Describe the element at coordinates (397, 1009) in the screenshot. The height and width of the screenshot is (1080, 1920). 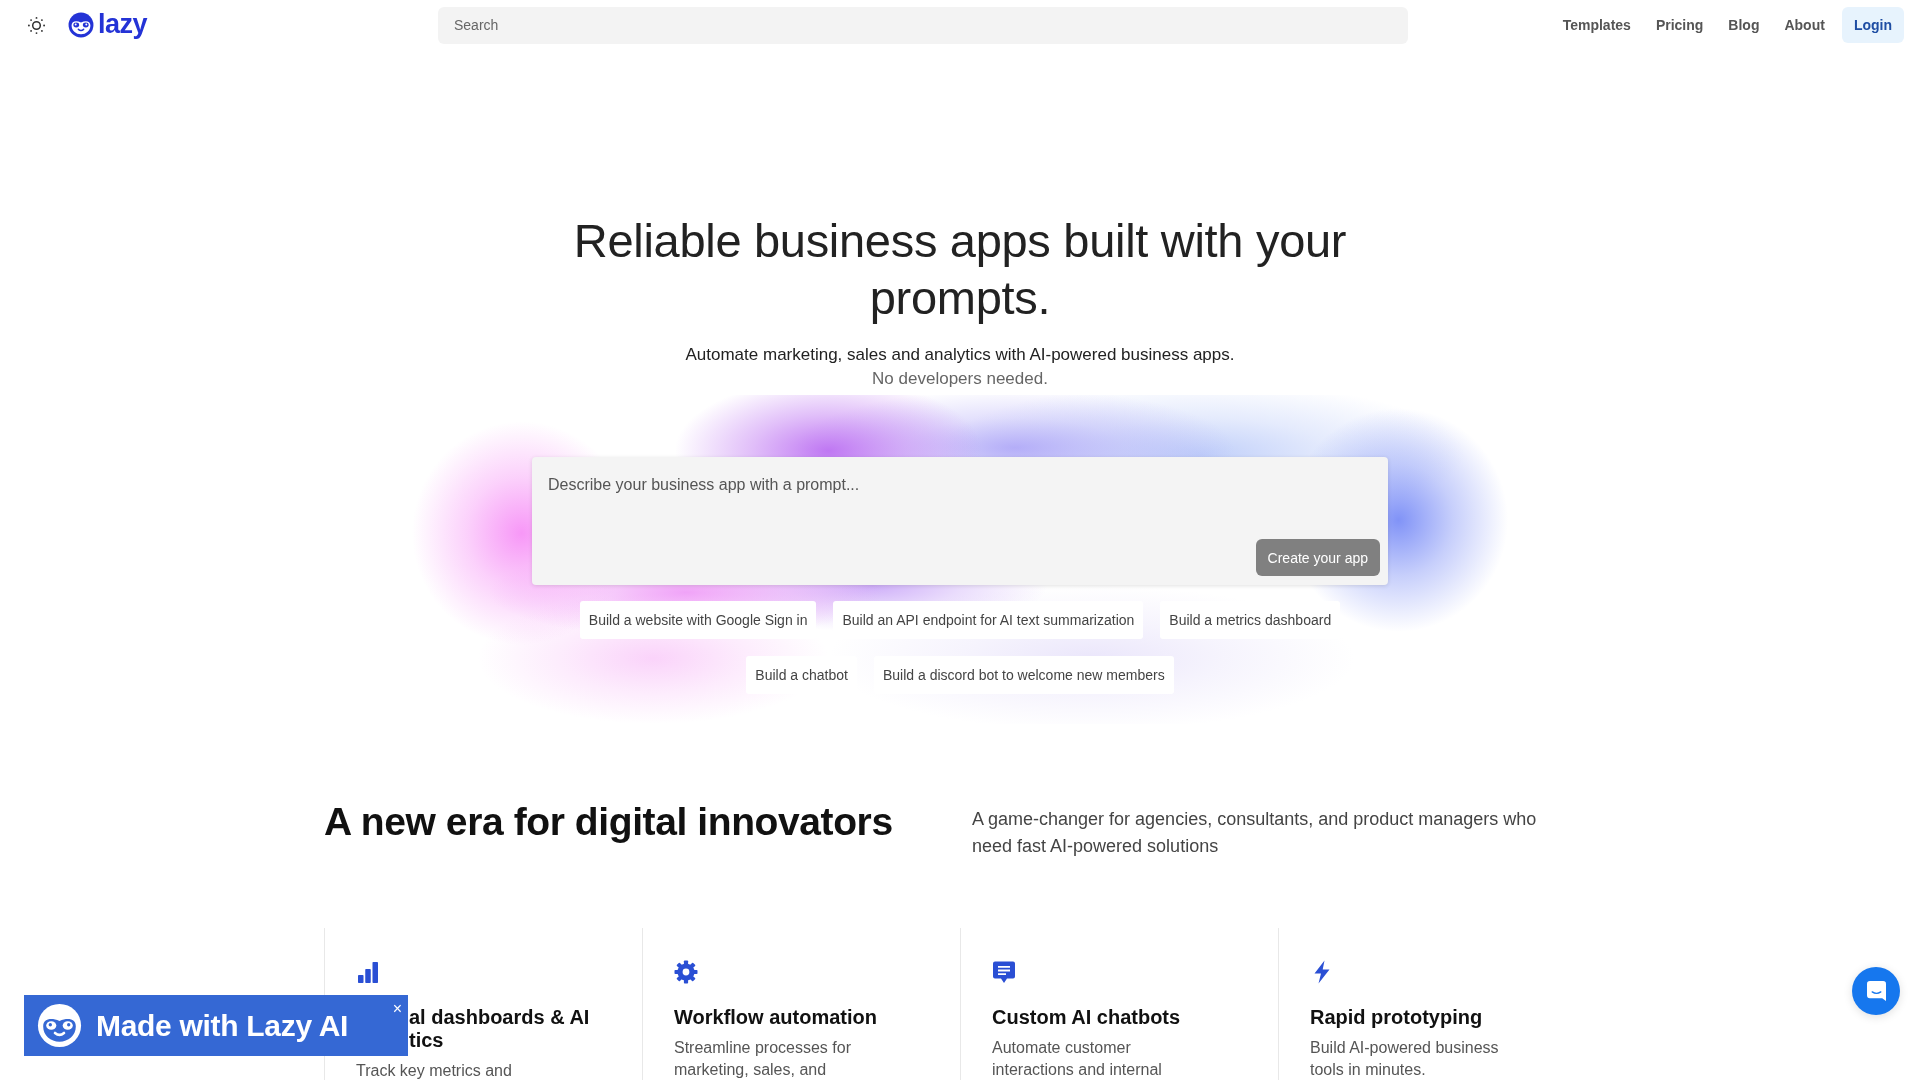
I see `close-button: ×` at that location.